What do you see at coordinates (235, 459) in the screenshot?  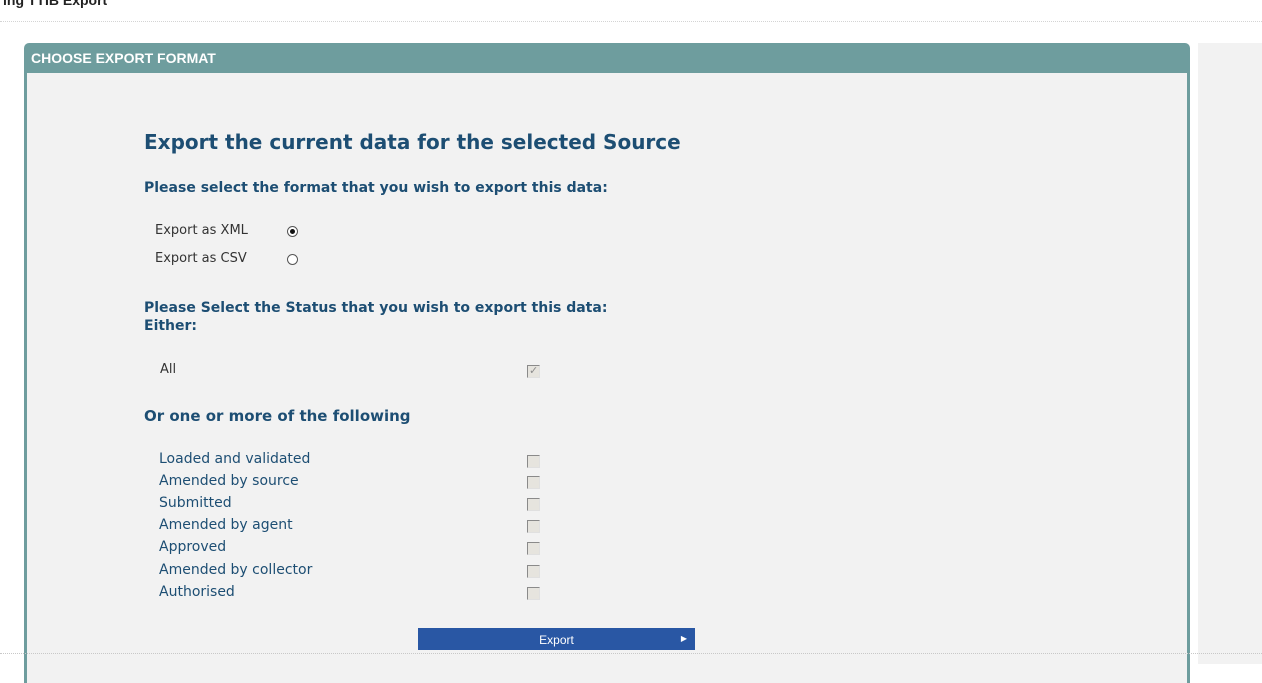 I see `status-loaded-label: Loaded and validated` at bounding box center [235, 459].